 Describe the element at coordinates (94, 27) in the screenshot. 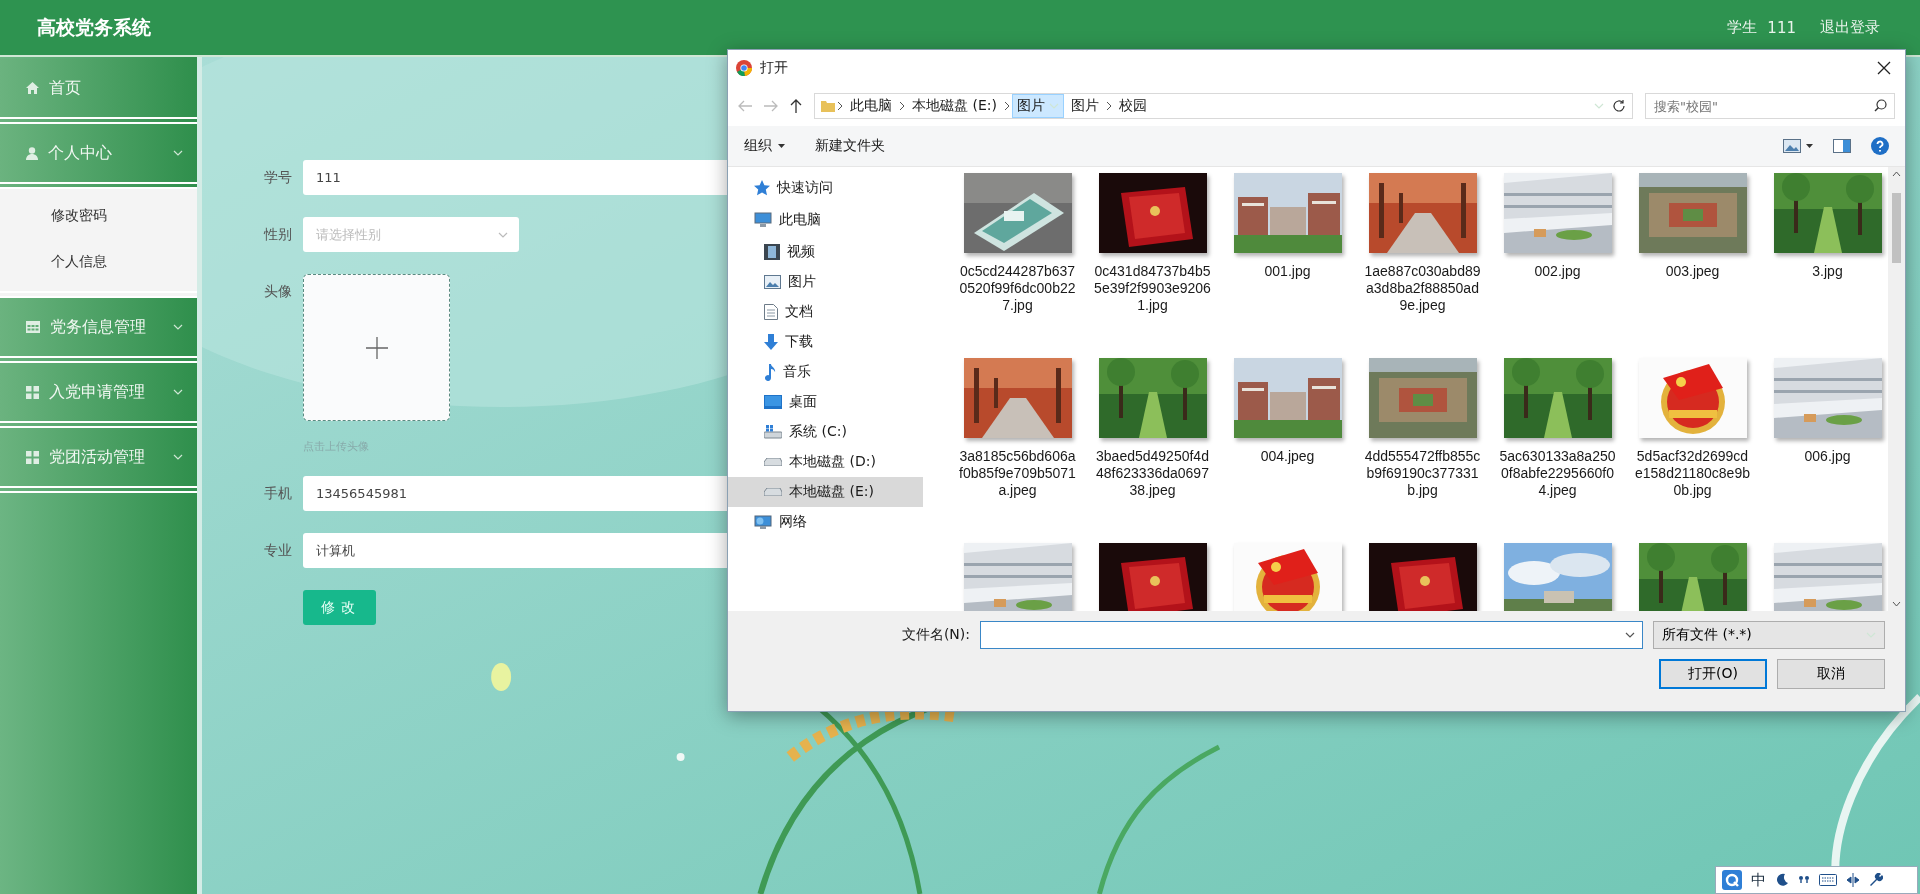

I see `app-title: 高校党务系统` at that location.